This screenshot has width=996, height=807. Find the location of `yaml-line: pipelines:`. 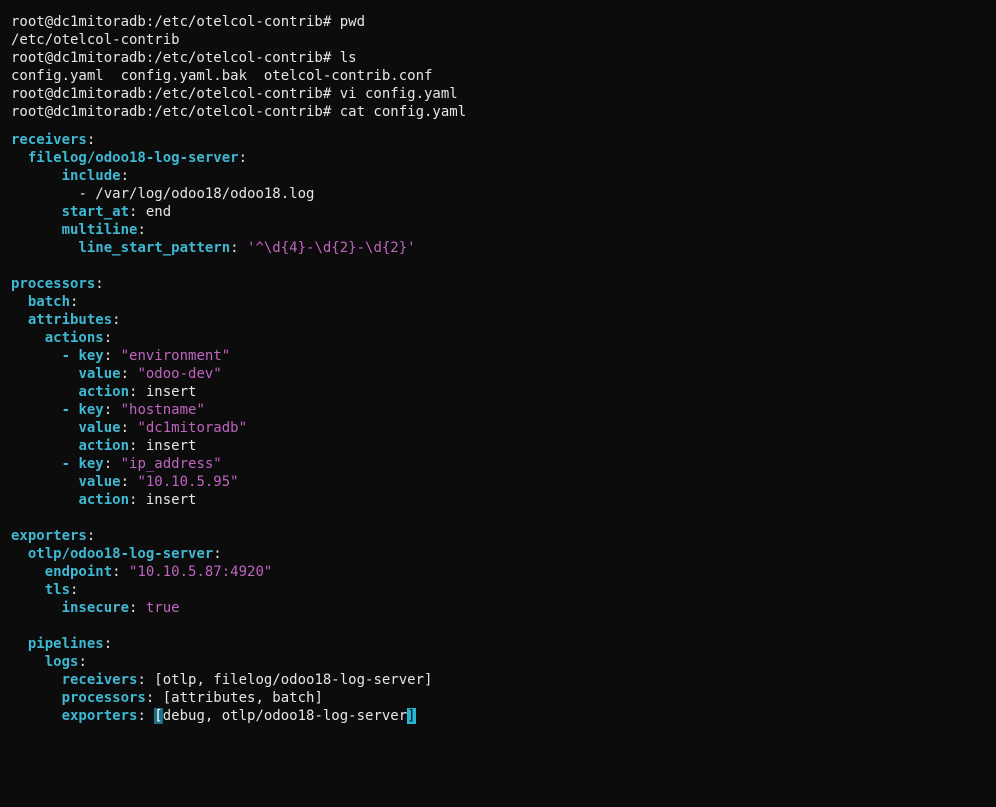

yaml-line: pipelines: is located at coordinates (70, 644).